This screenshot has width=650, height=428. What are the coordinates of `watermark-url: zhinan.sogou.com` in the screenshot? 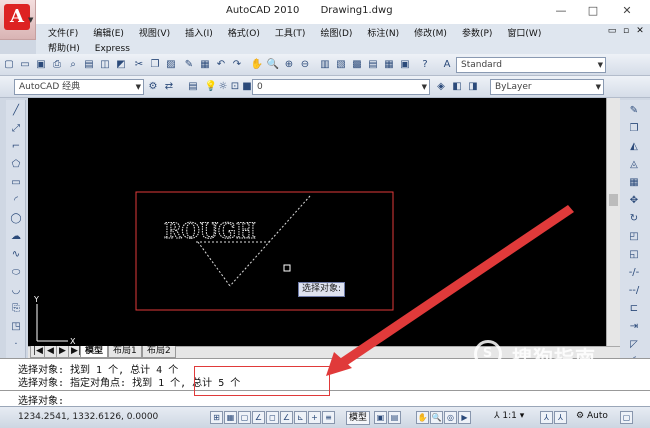 It's located at (537, 373).